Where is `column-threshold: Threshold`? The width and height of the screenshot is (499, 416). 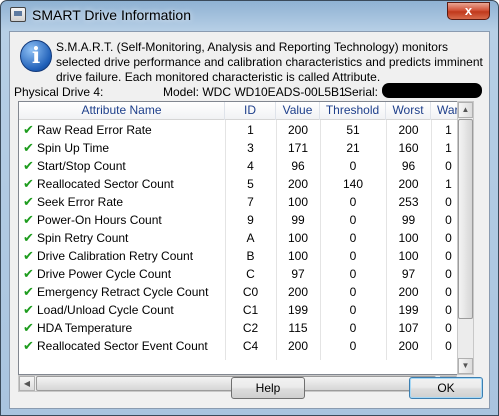
column-threshold: Threshold is located at coordinates (353, 111).